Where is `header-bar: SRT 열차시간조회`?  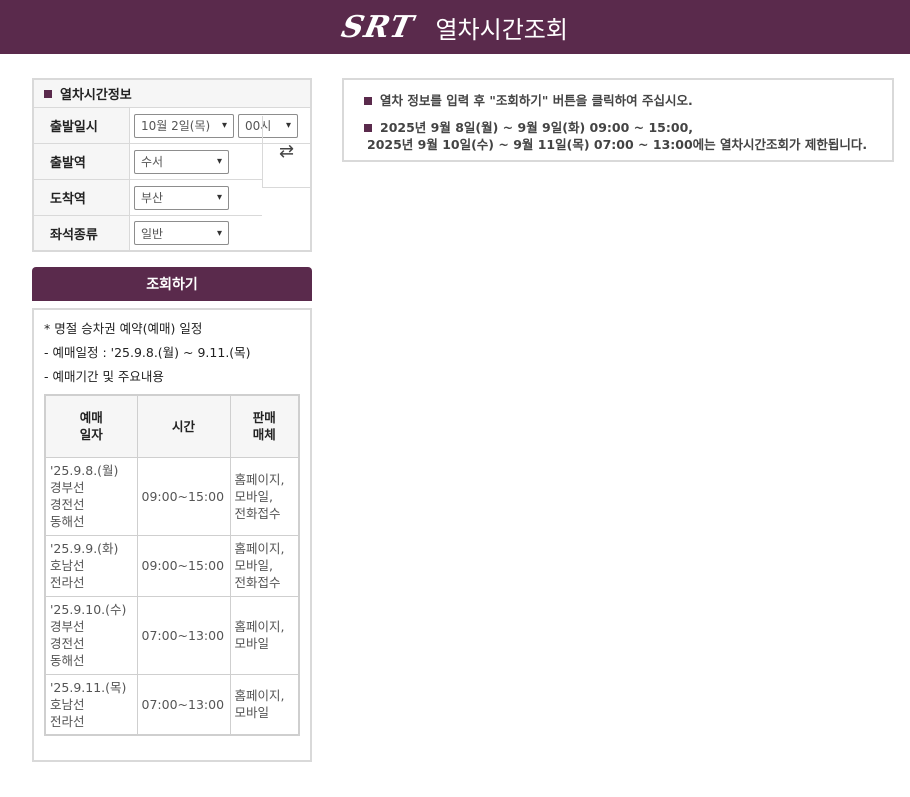
header-bar: SRT 열차시간조회 is located at coordinates (455, 27).